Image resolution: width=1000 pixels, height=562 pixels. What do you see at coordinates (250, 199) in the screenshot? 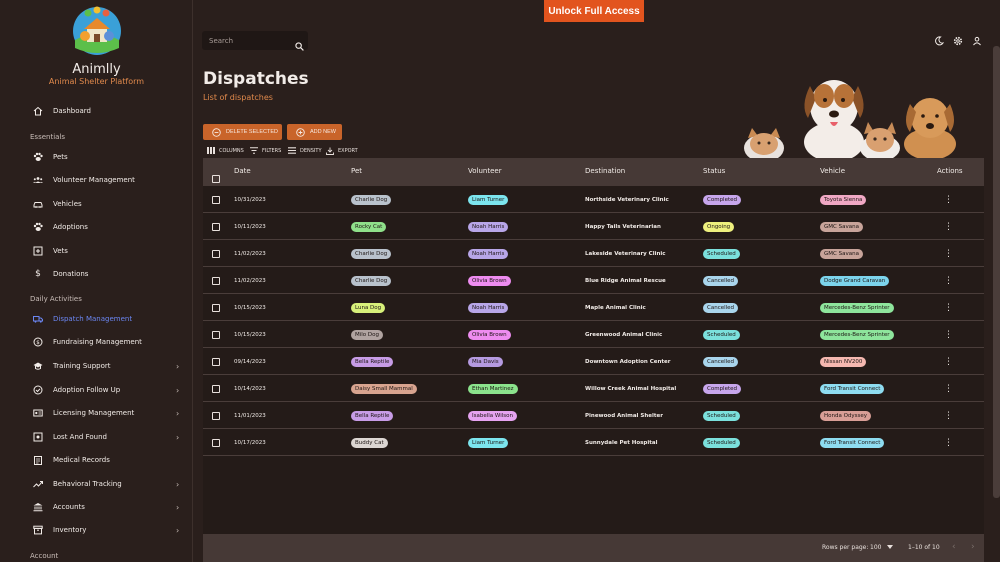
I see `cell-date: 10/31/2023` at bounding box center [250, 199].